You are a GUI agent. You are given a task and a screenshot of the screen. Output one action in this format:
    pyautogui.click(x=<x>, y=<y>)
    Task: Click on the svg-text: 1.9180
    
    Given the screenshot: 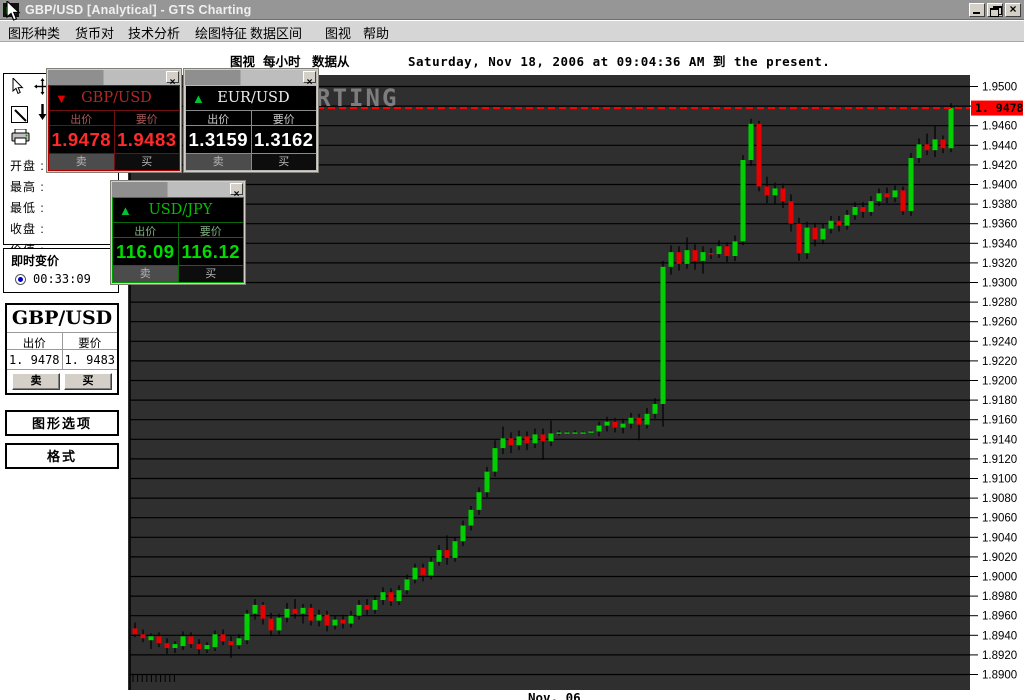 What is the action you would take?
    pyautogui.click(x=999, y=401)
    